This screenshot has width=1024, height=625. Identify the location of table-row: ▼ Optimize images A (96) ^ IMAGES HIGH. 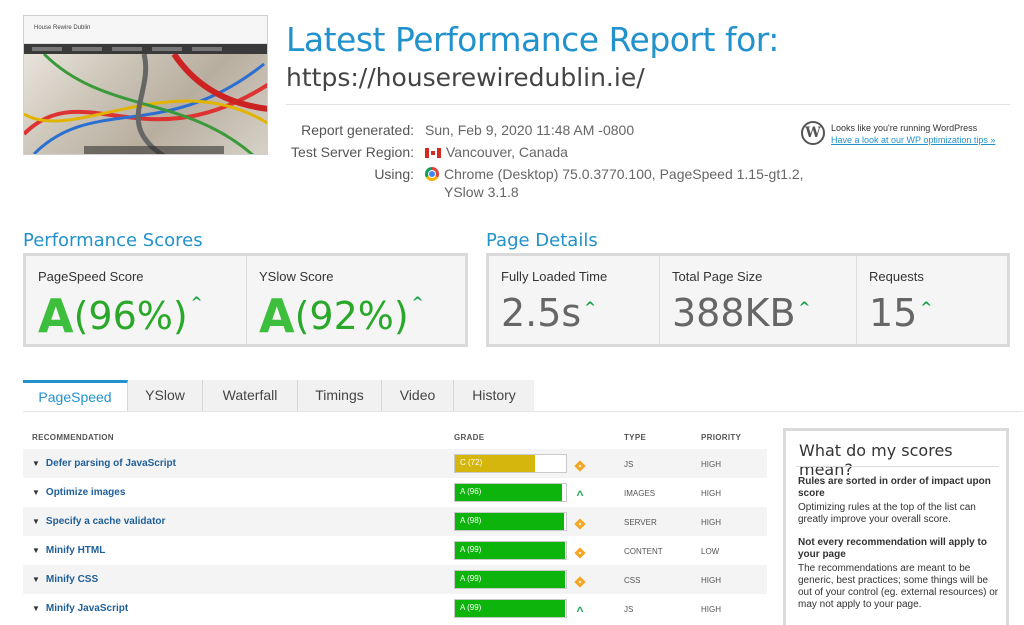
(395, 492).